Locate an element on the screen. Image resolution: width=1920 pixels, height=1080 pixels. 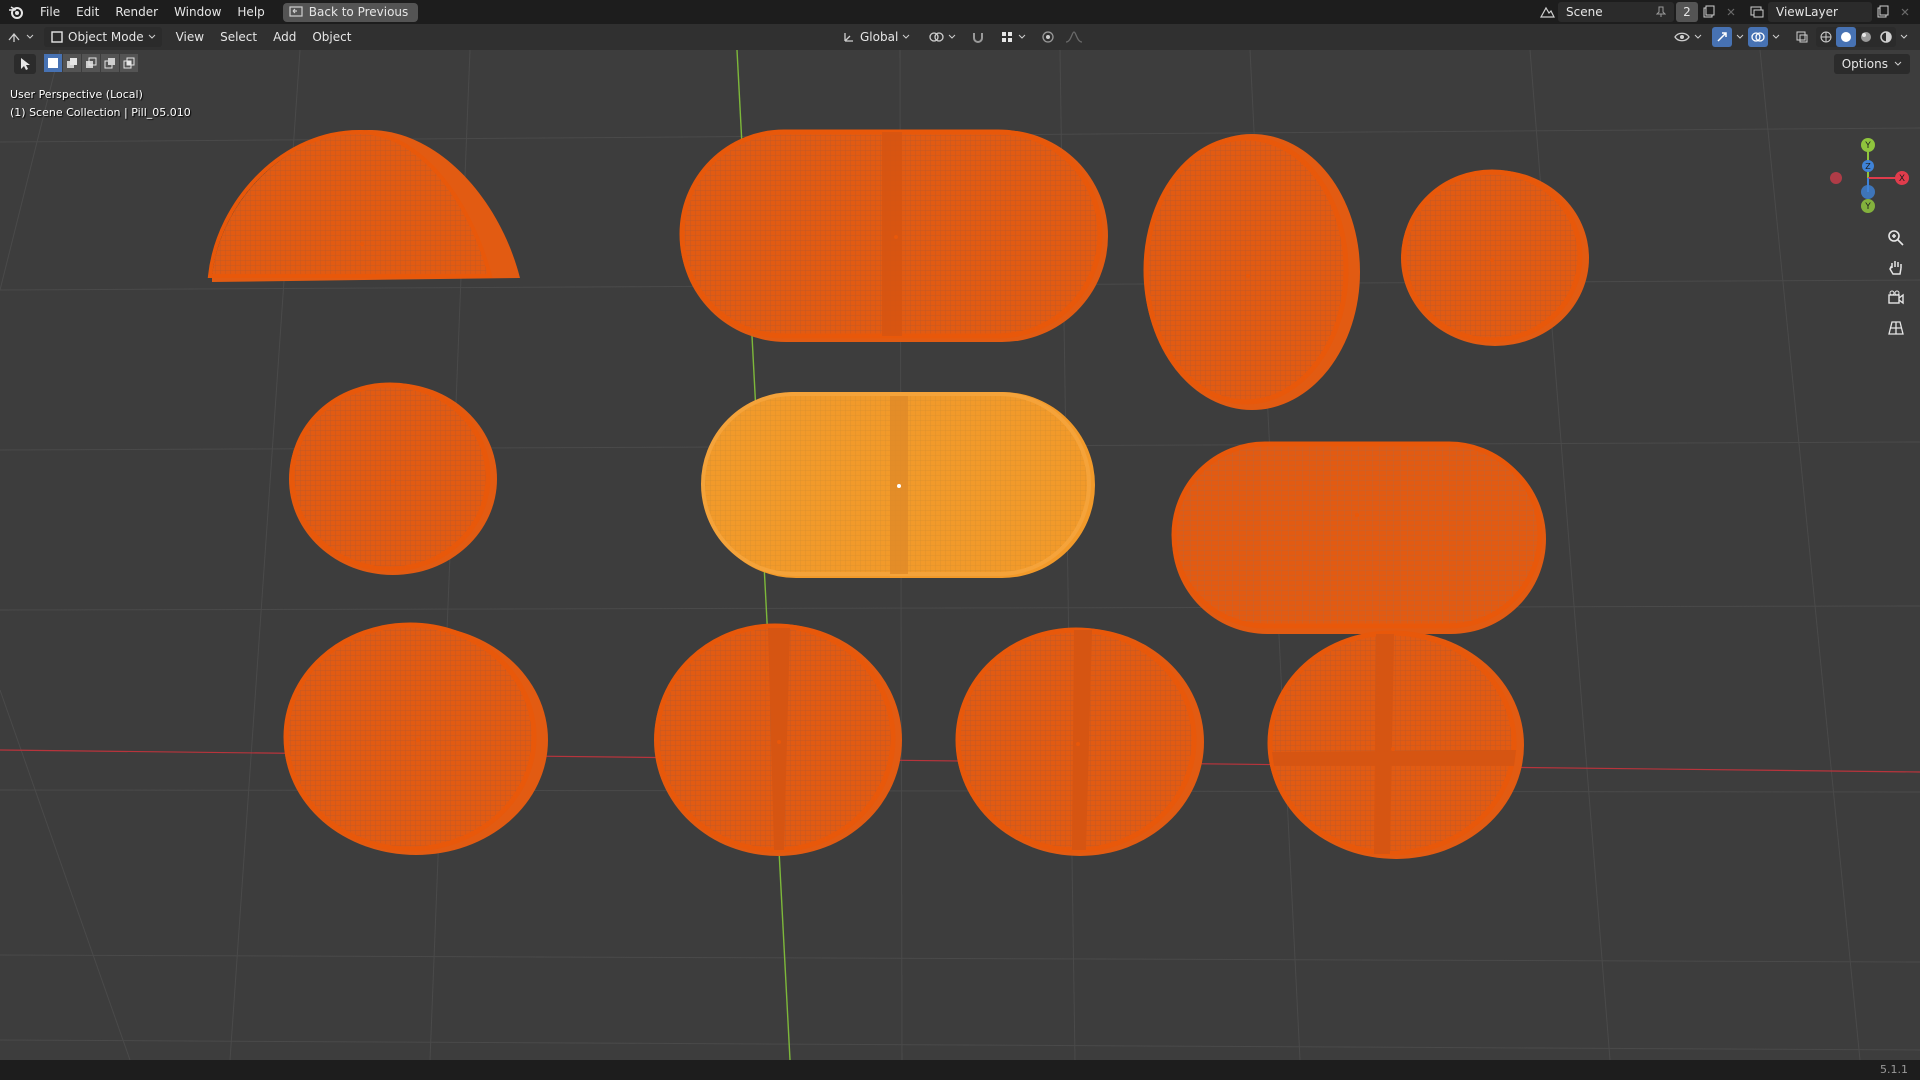
xray-toggle-icon is located at coordinates (1802, 37).